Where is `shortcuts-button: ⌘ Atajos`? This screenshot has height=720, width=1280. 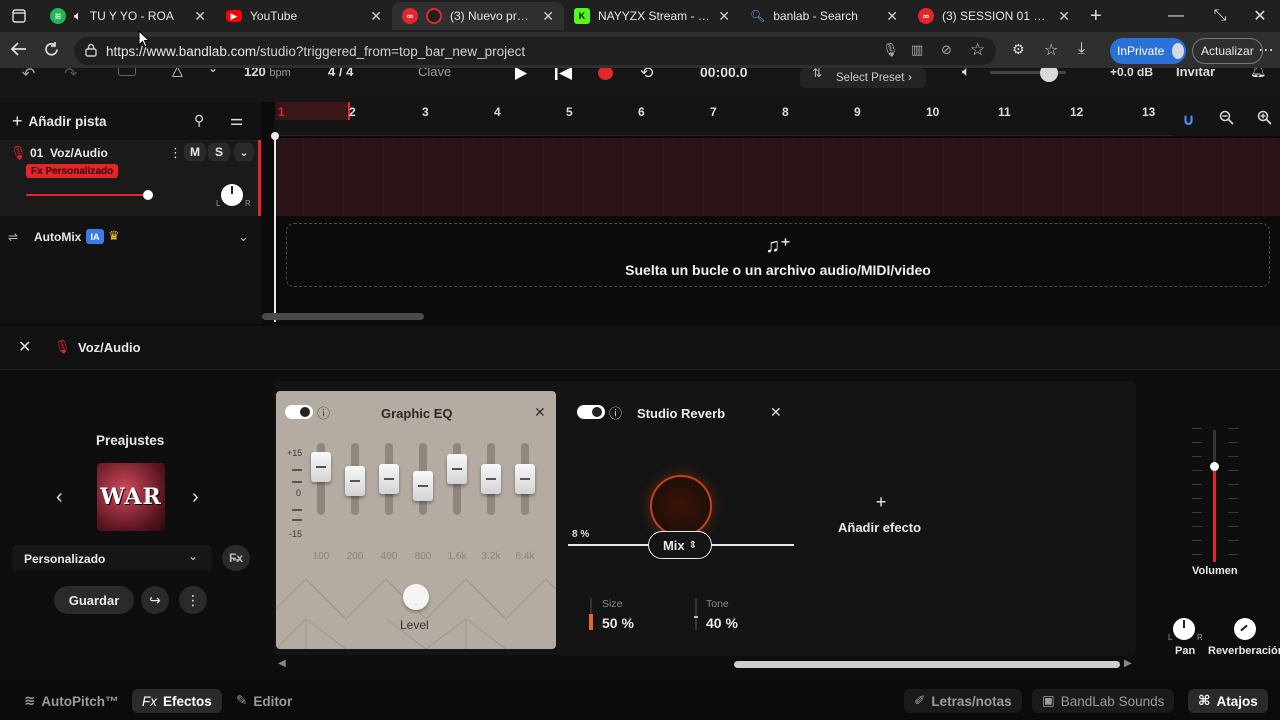
shortcuts-button: ⌘ Atajos is located at coordinates (1228, 701).